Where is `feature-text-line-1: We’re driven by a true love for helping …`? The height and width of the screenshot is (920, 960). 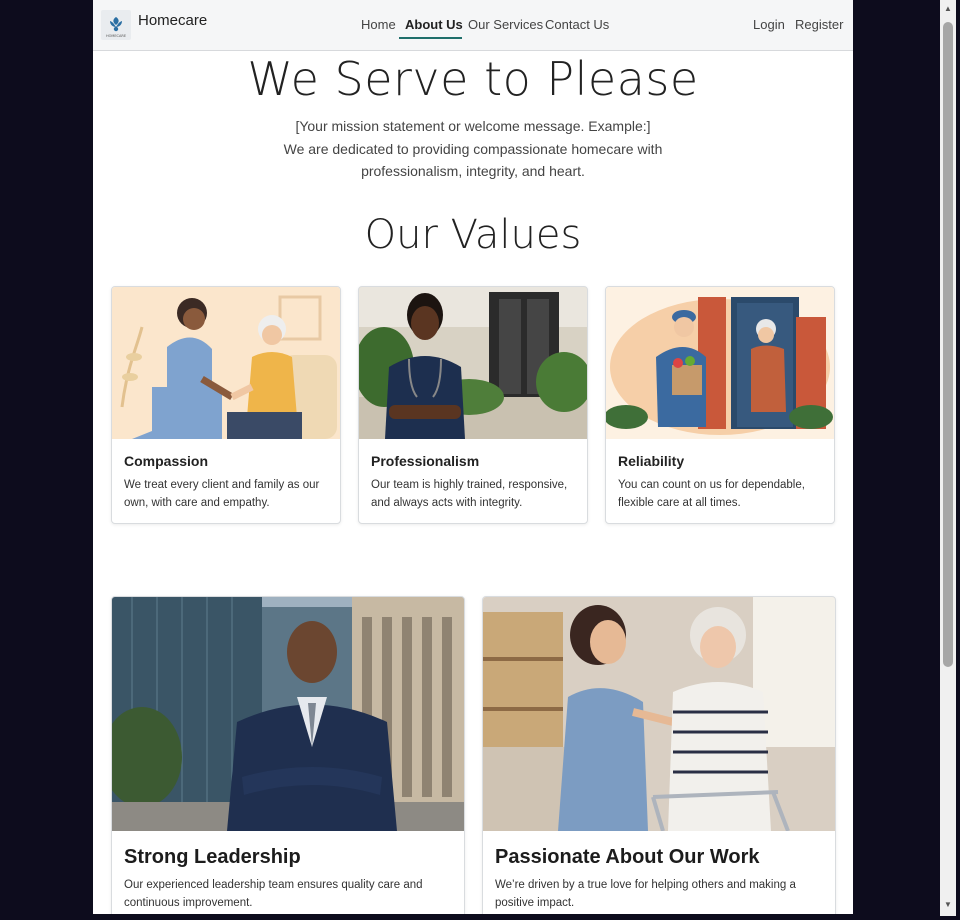 feature-text-line-1: We’re driven by a true love for helping … is located at coordinates (645, 885).